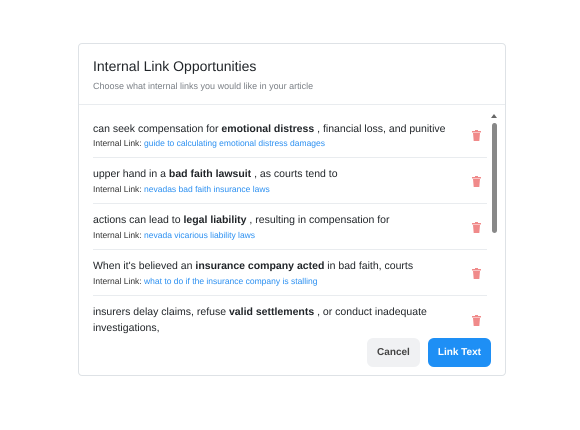  I want to click on modal-title: Internal Link Opportunities, so click(175, 66).